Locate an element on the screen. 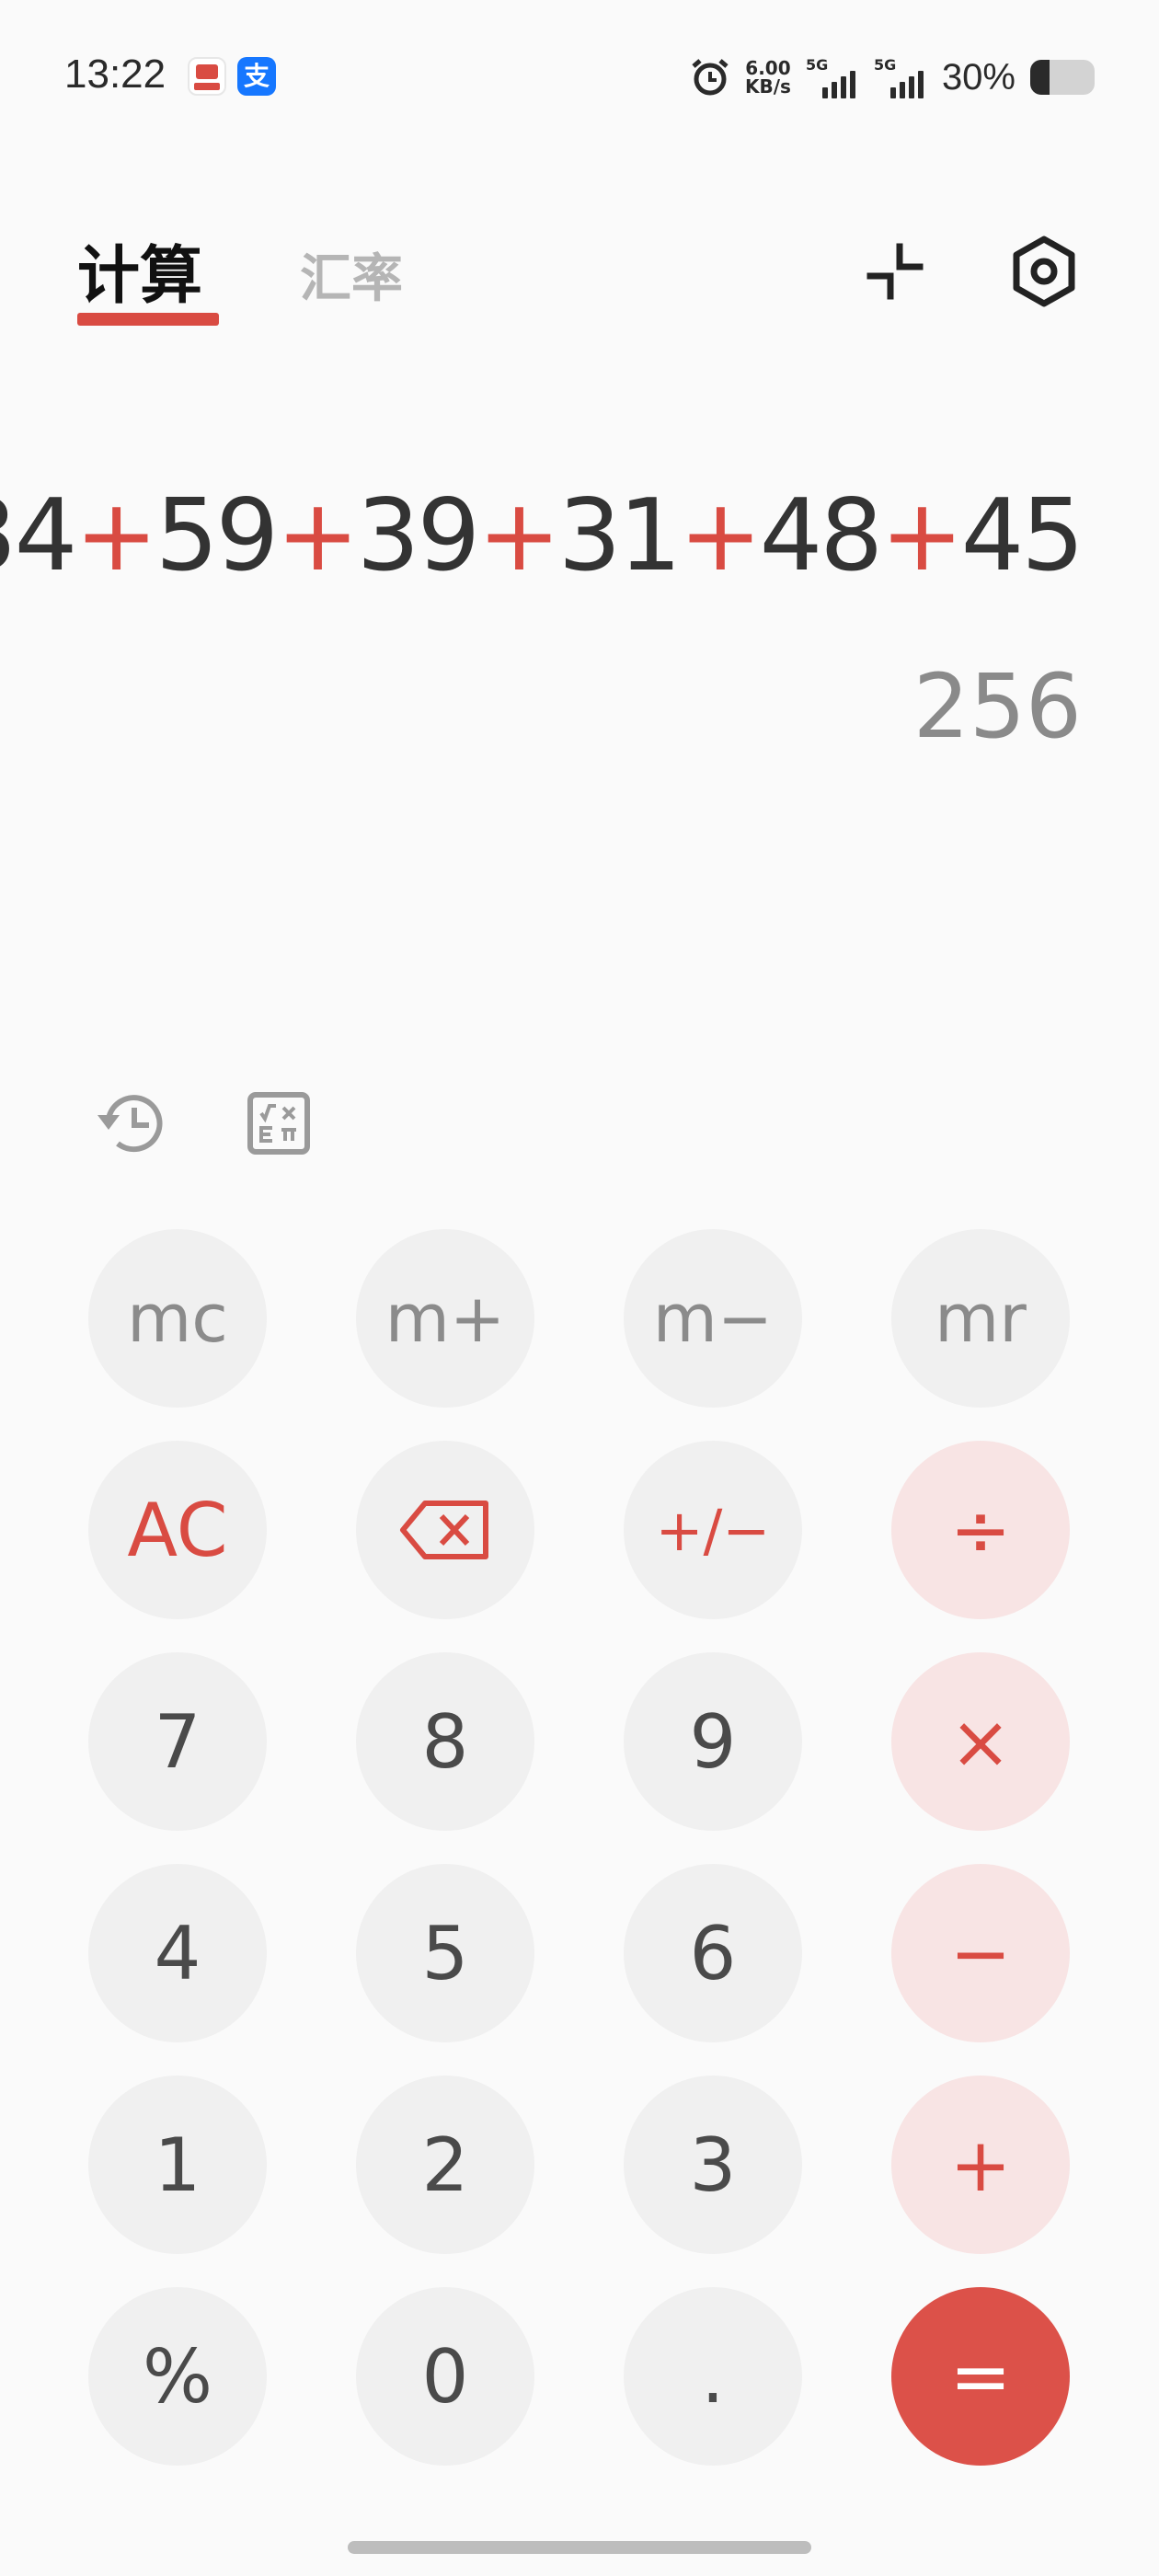 Image resolution: width=1159 pixels, height=2576 pixels. all-clear-button: AC is located at coordinates (177, 1530).